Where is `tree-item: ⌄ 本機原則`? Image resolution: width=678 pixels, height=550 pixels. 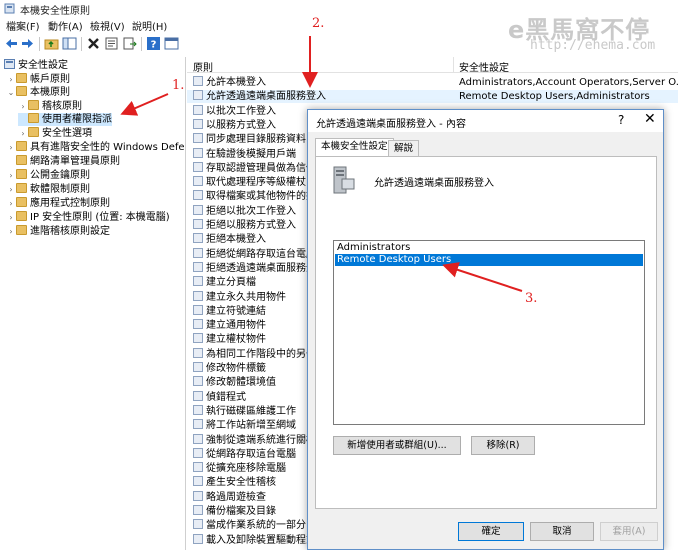
tree-item: ⌄ 本機原則 is located at coordinates (38, 92).